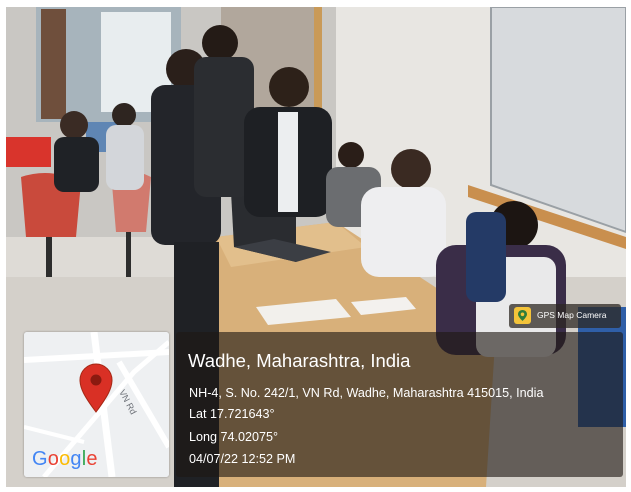  I want to click on latitude-line: Lat 17.721643°, so click(232, 414).